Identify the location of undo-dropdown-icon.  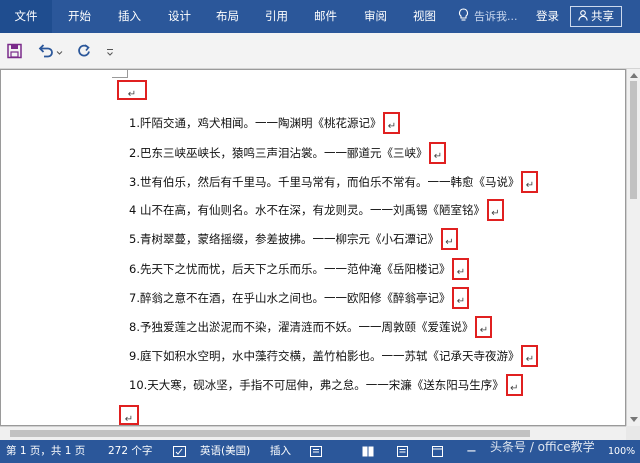
(59, 51).